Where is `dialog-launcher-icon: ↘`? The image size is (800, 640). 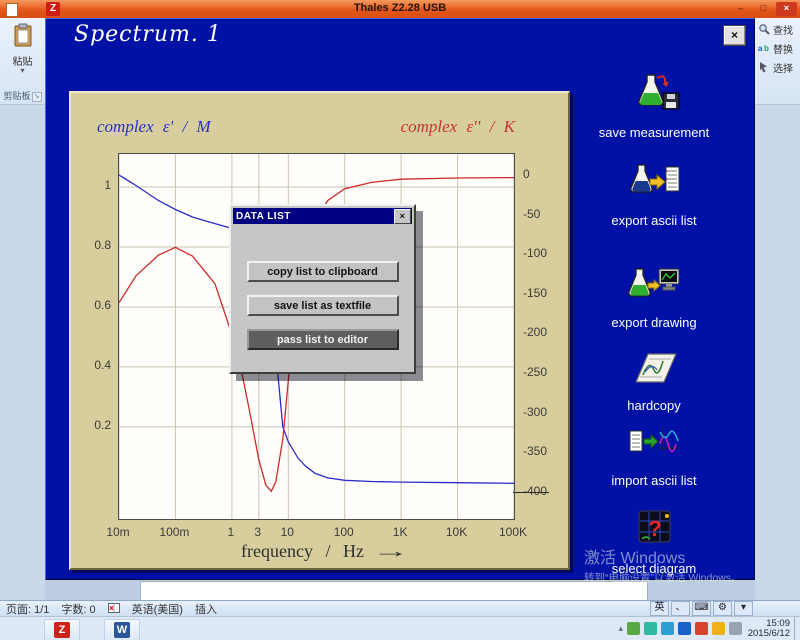
dialog-launcher-icon: ↘ is located at coordinates (36, 96).